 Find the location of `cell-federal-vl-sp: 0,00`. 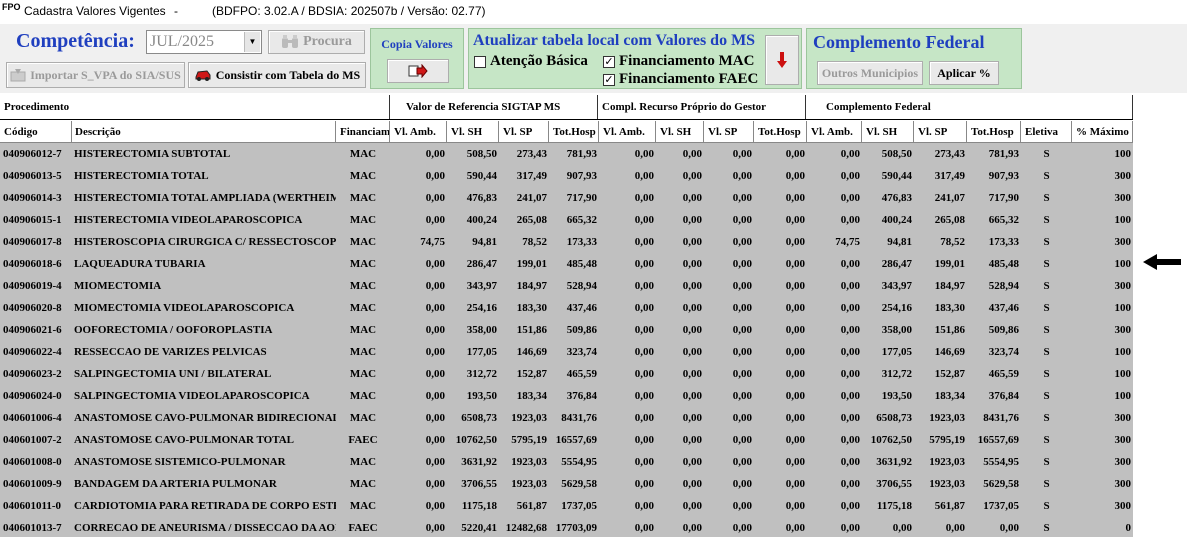

cell-federal-vl-sp: 0,00 is located at coordinates (940, 527).